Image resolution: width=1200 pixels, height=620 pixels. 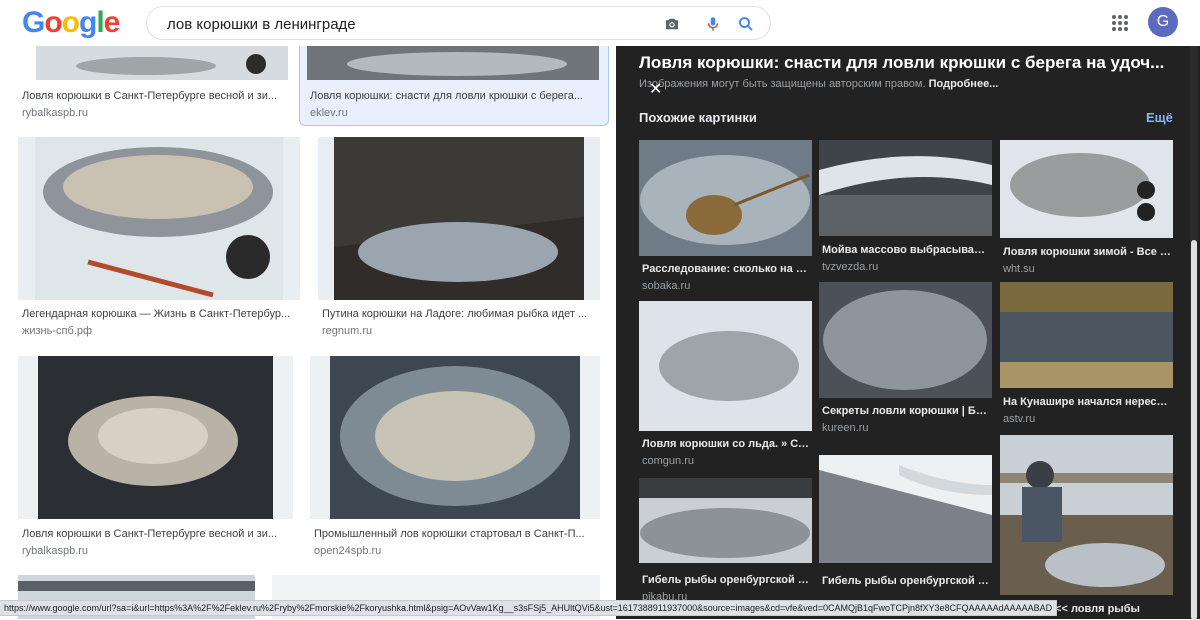 What do you see at coordinates (672, 24) in the screenshot?
I see `camera-icon` at bounding box center [672, 24].